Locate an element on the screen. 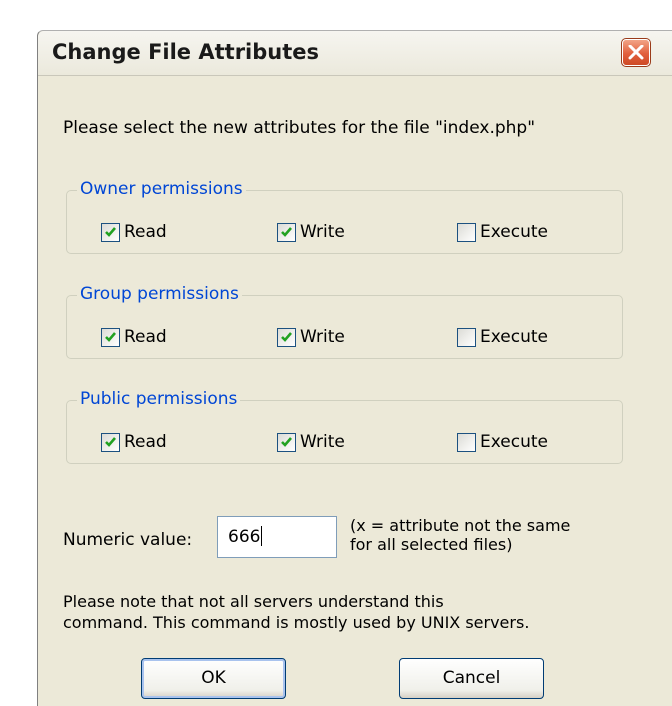 This screenshot has width=672, height=706. group-legend: Owner permissions is located at coordinates (161, 189).